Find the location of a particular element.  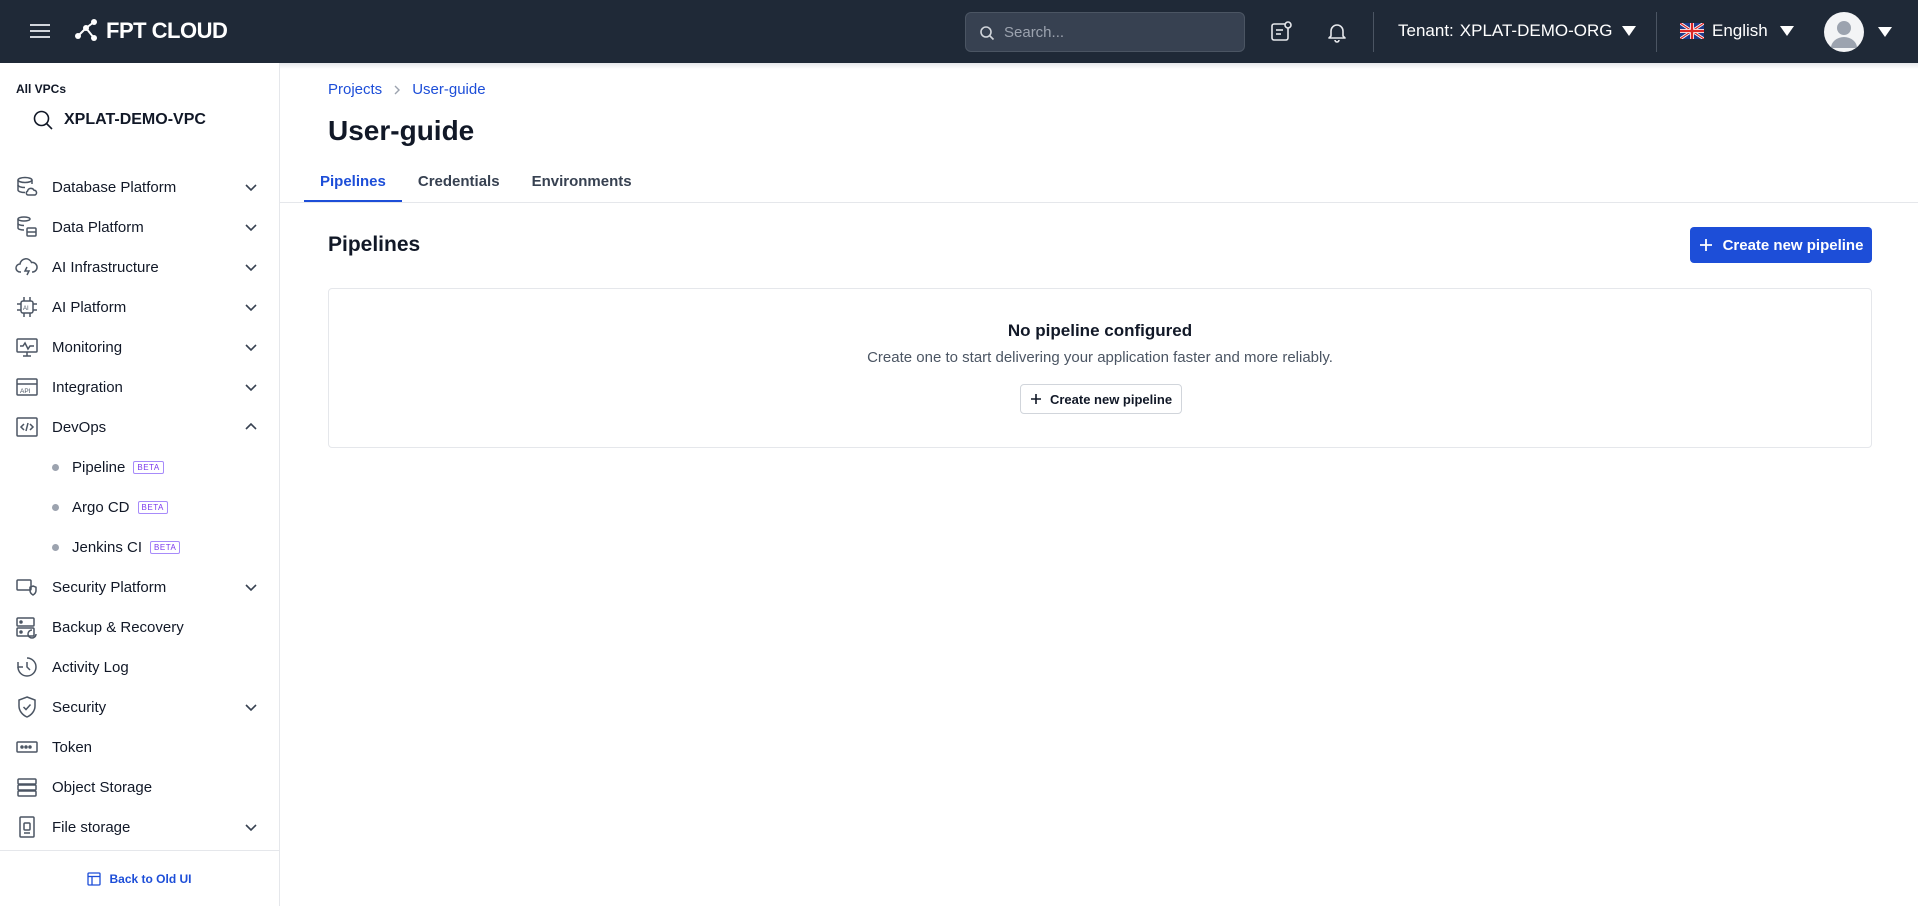

sidebar-item-ai-infrastructure: AI Infrastructure is located at coordinates (139, 267).